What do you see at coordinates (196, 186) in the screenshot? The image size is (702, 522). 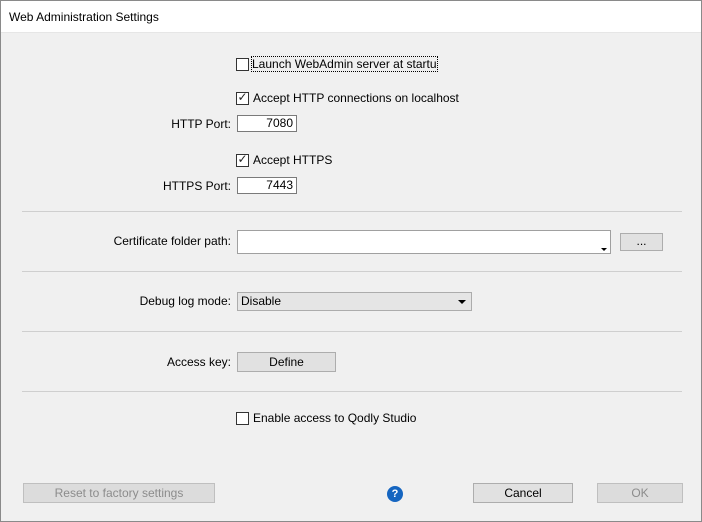 I see `https-port-label: HTTPS Port:` at bounding box center [196, 186].